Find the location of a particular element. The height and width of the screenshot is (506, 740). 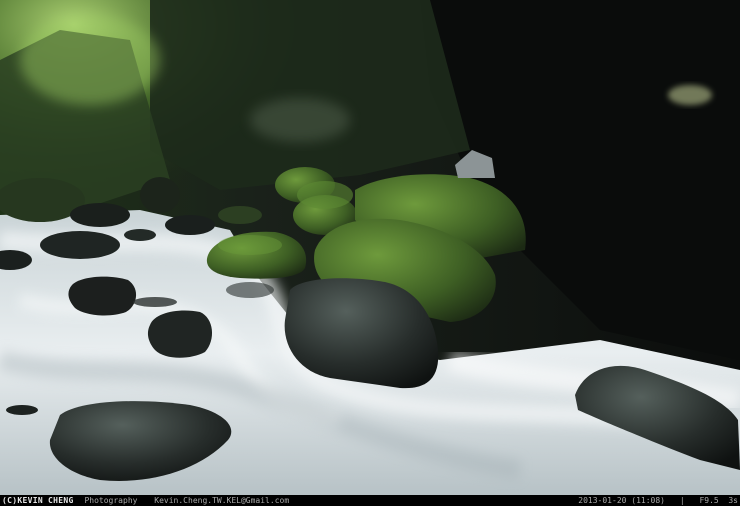

photographer-role: Photography is located at coordinates (111, 500).